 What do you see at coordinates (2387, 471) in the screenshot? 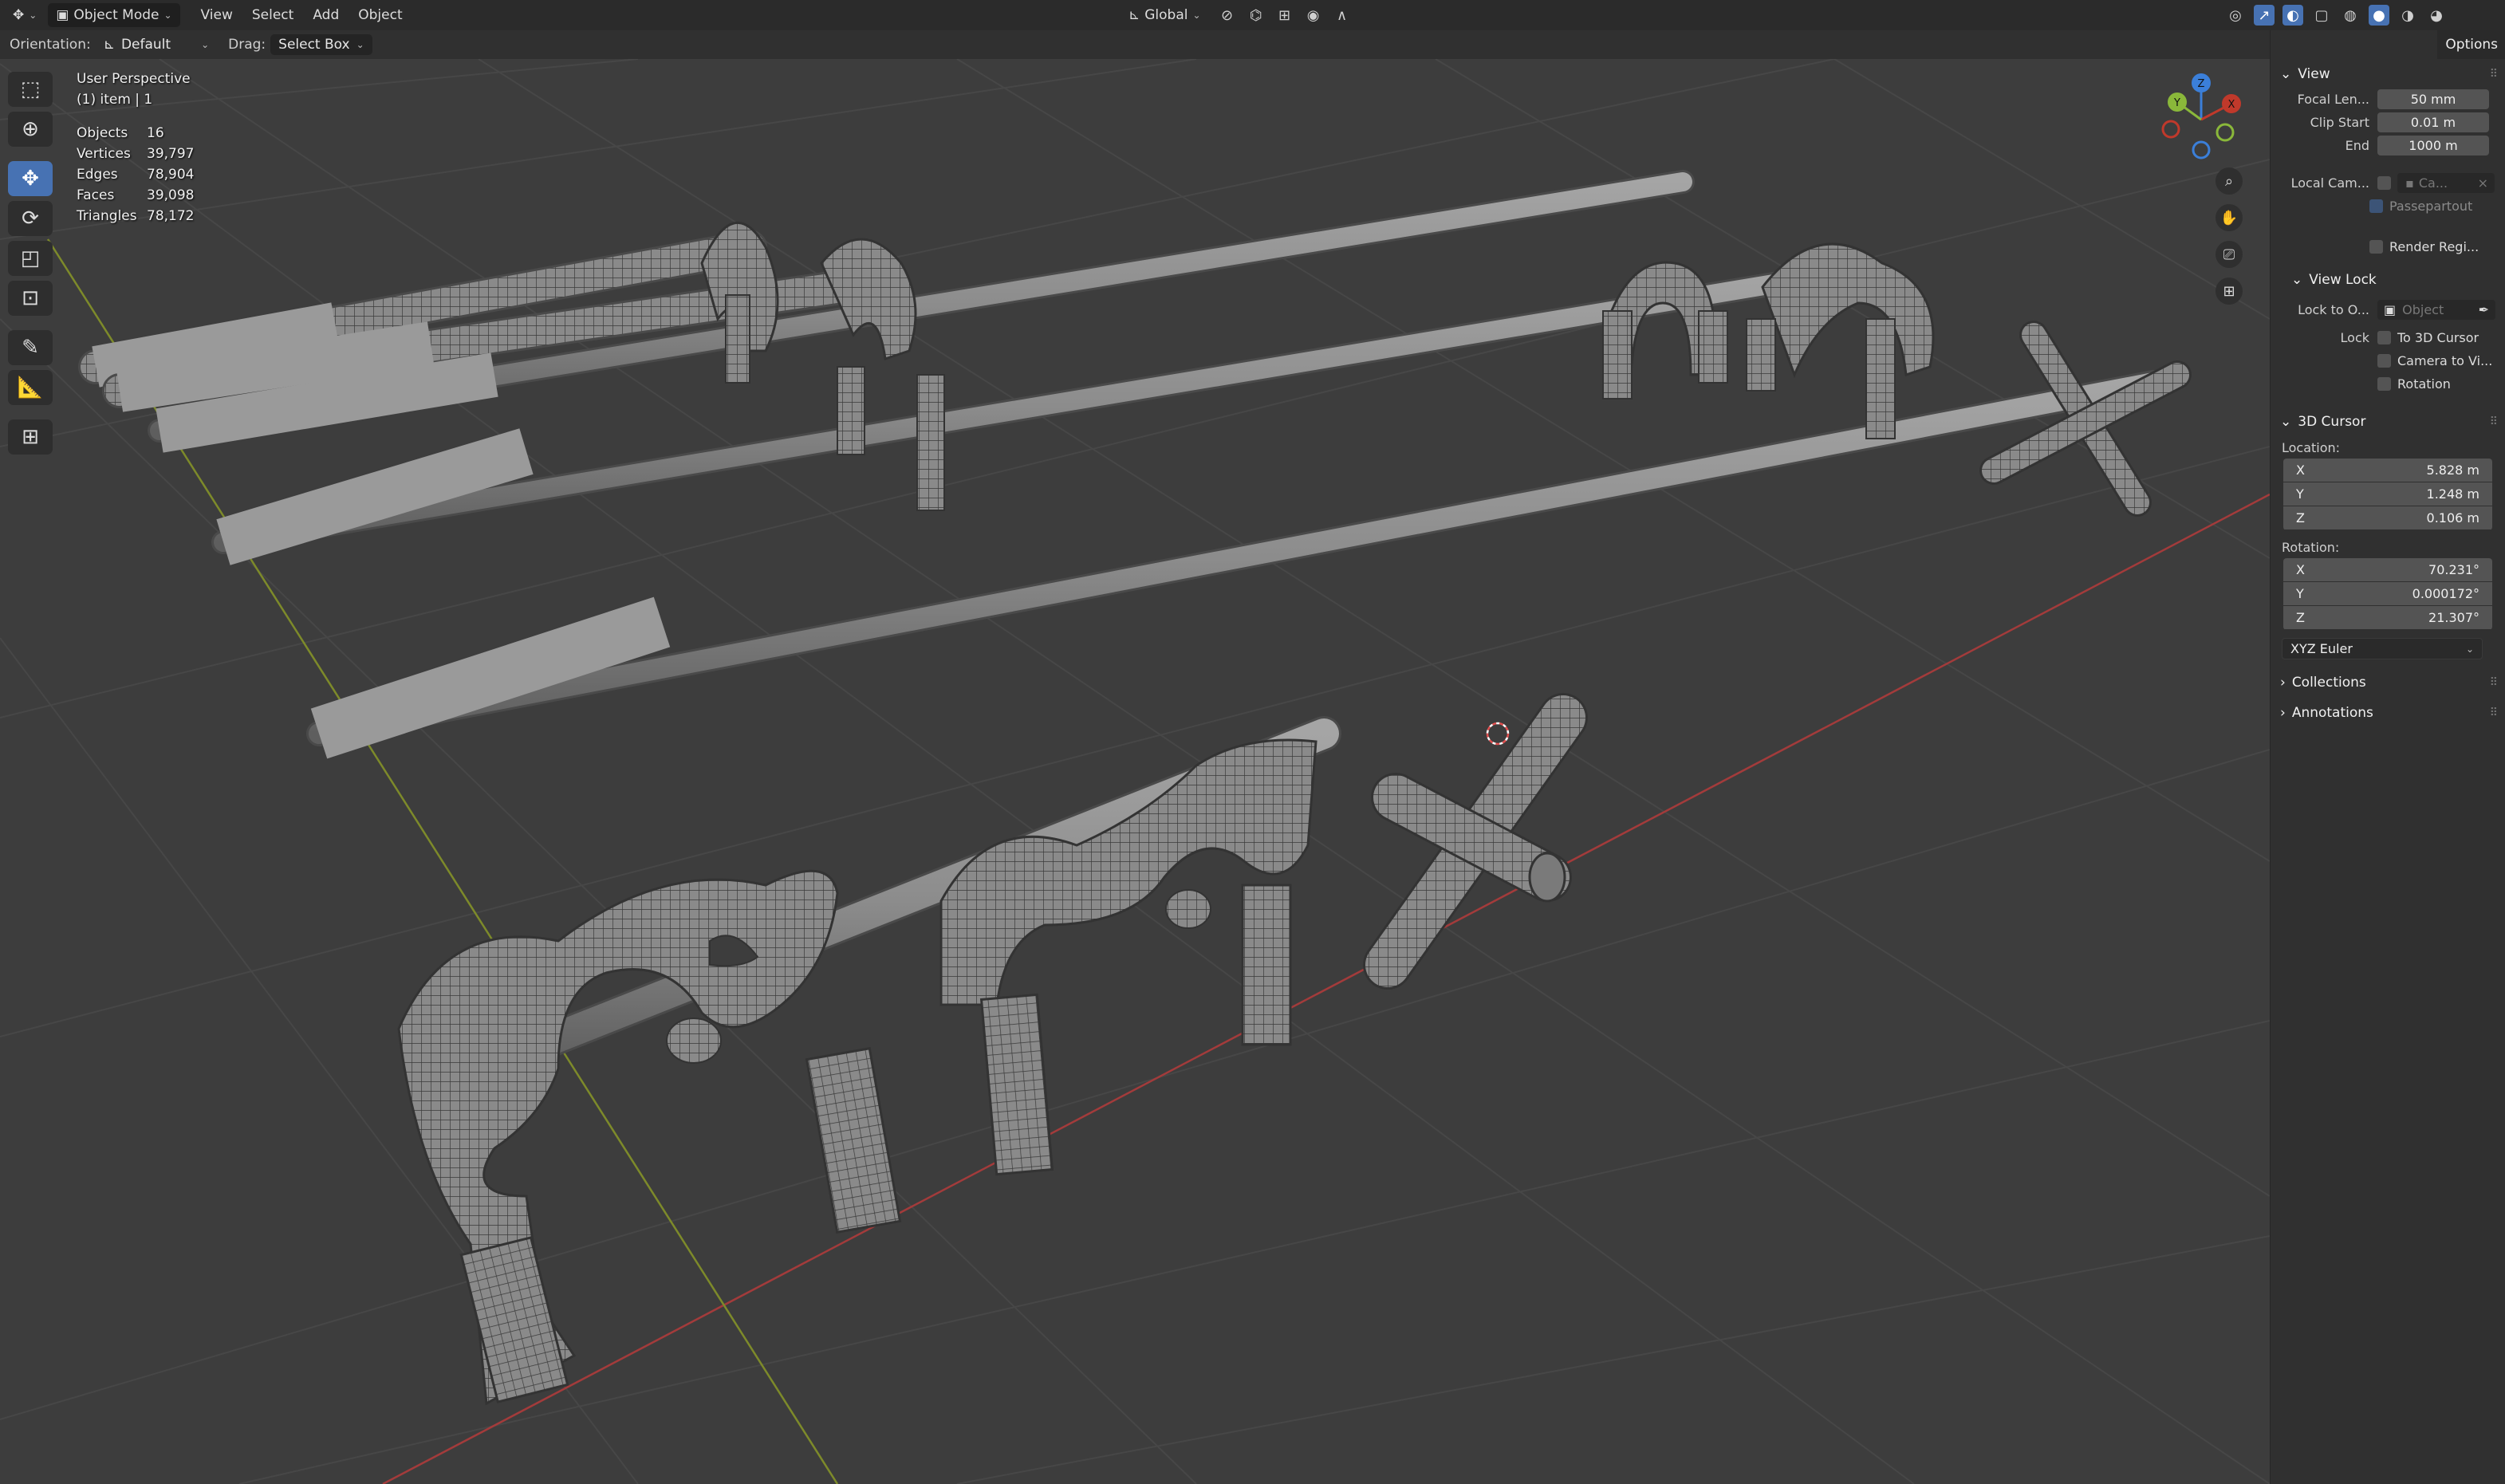
I see `cursor-location-x-field: X 5.828 m` at bounding box center [2387, 471].